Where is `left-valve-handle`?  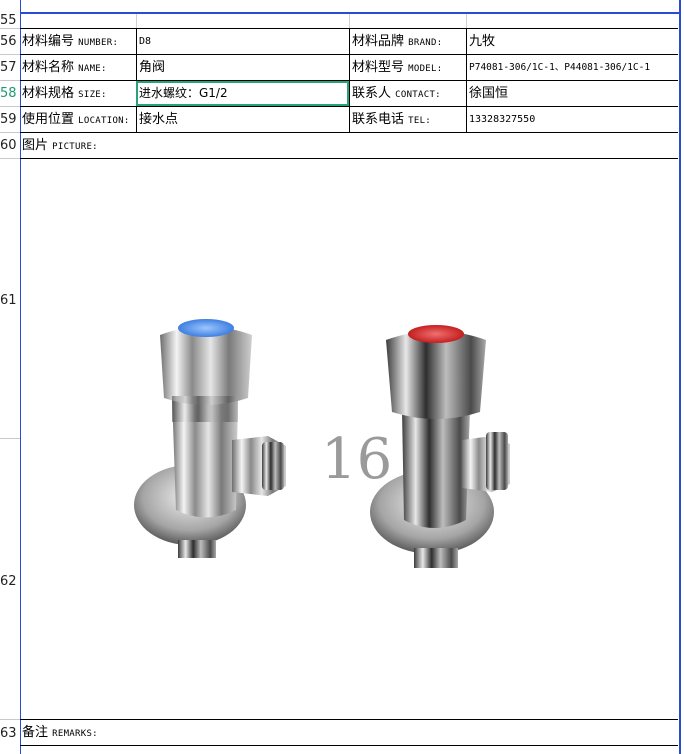 left-valve-handle is located at coordinates (206, 365).